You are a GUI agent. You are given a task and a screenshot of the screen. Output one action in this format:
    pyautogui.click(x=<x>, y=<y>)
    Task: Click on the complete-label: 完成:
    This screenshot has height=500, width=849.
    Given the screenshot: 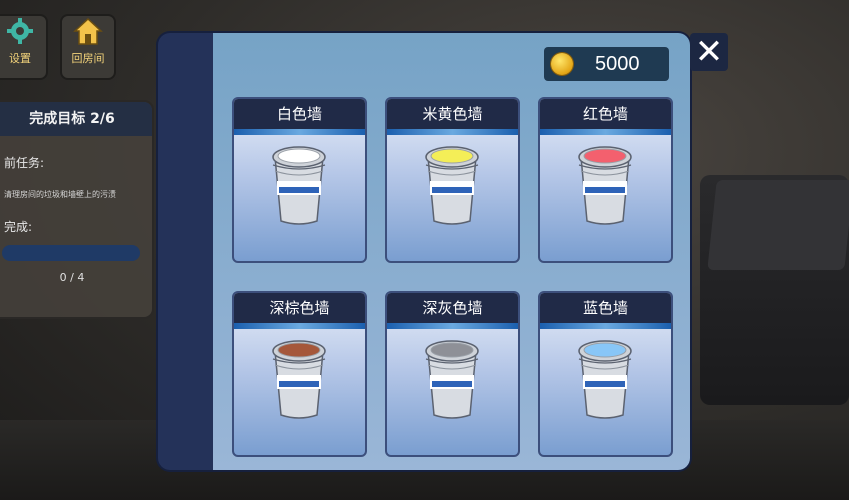 What is the action you would take?
    pyautogui.click(x=18, y=227)
    